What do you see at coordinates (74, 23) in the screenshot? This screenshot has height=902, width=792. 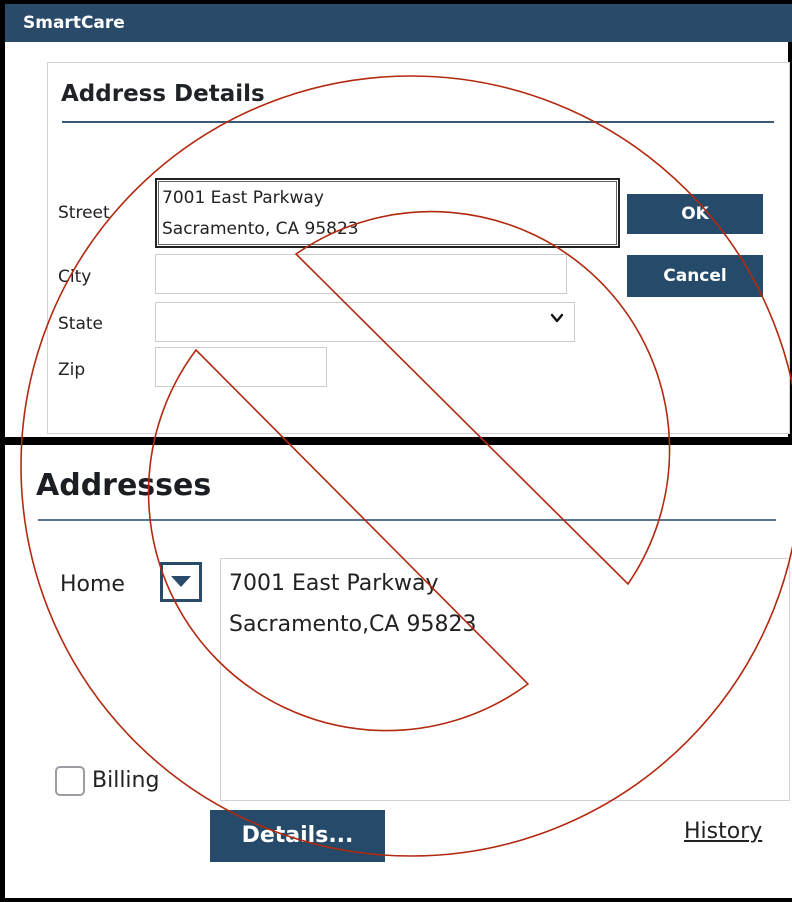 I see `app-title: SmartCare` at bounding box center [74, 23].